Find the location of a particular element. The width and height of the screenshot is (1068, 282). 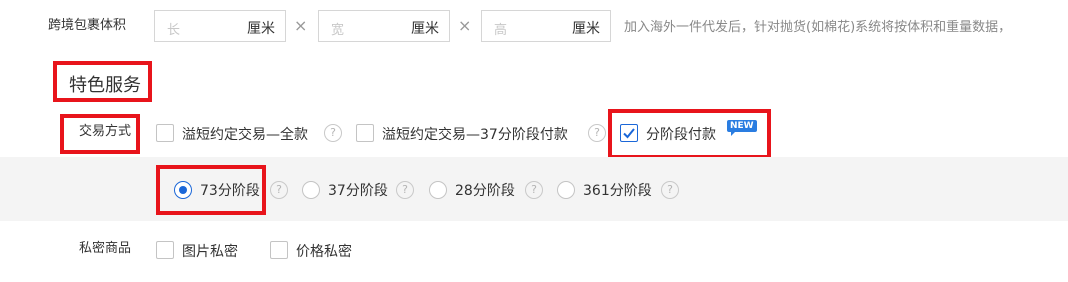

stage-37-payment-checkbox is located at coordinates (365, 133).